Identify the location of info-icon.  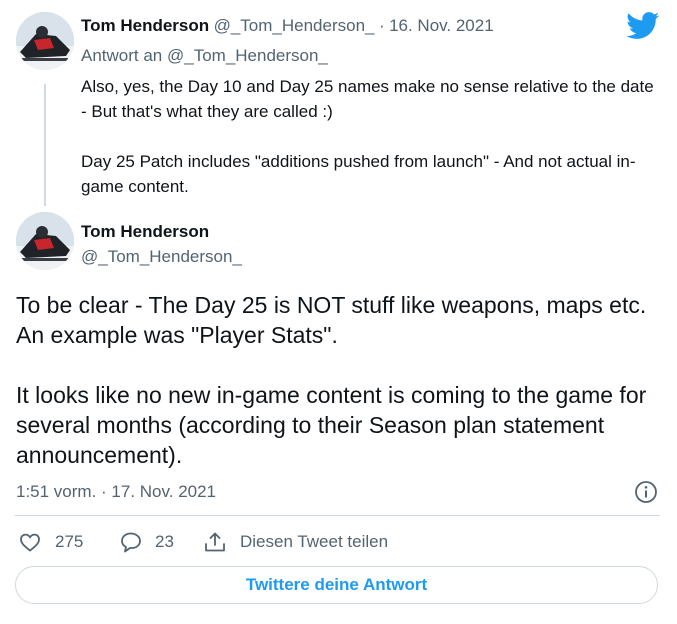
(646, 494).